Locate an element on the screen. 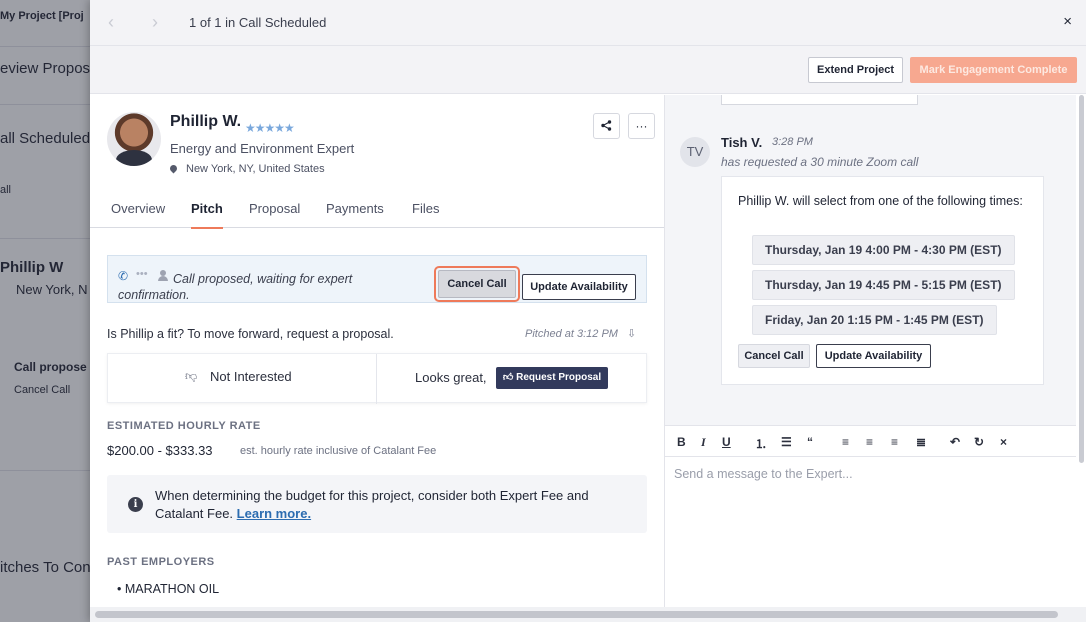 This screenshot has height=622, width=1086. thumbs-down-icon: 👎︎ is located at coordinates (191, 376).